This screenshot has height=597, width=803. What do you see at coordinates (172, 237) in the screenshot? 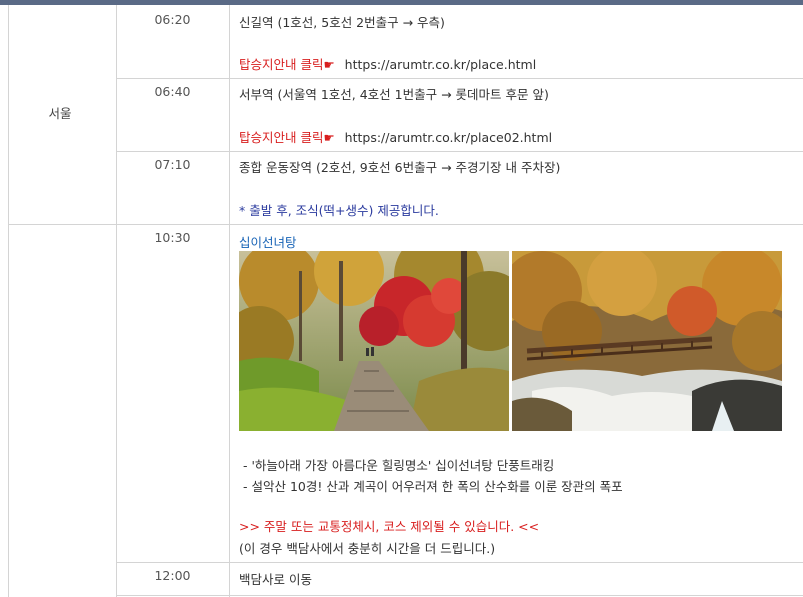
I see `time-cell: 10:30` at bounding box center [172, 237].